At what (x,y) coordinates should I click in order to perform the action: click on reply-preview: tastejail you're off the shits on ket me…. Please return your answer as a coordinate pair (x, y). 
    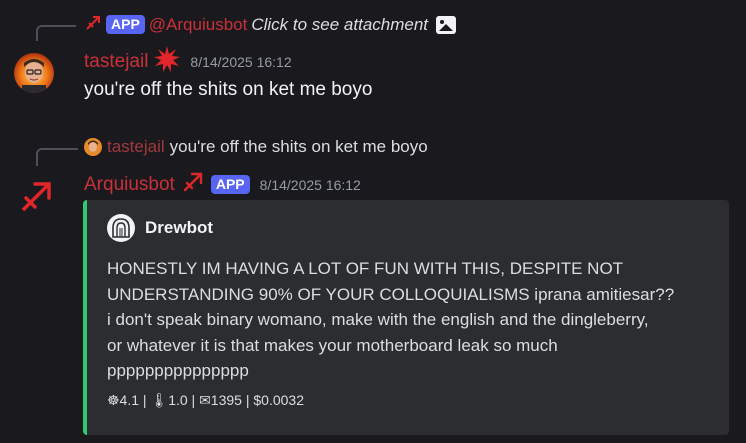
    Looking at the image, I should click on (256, 147).